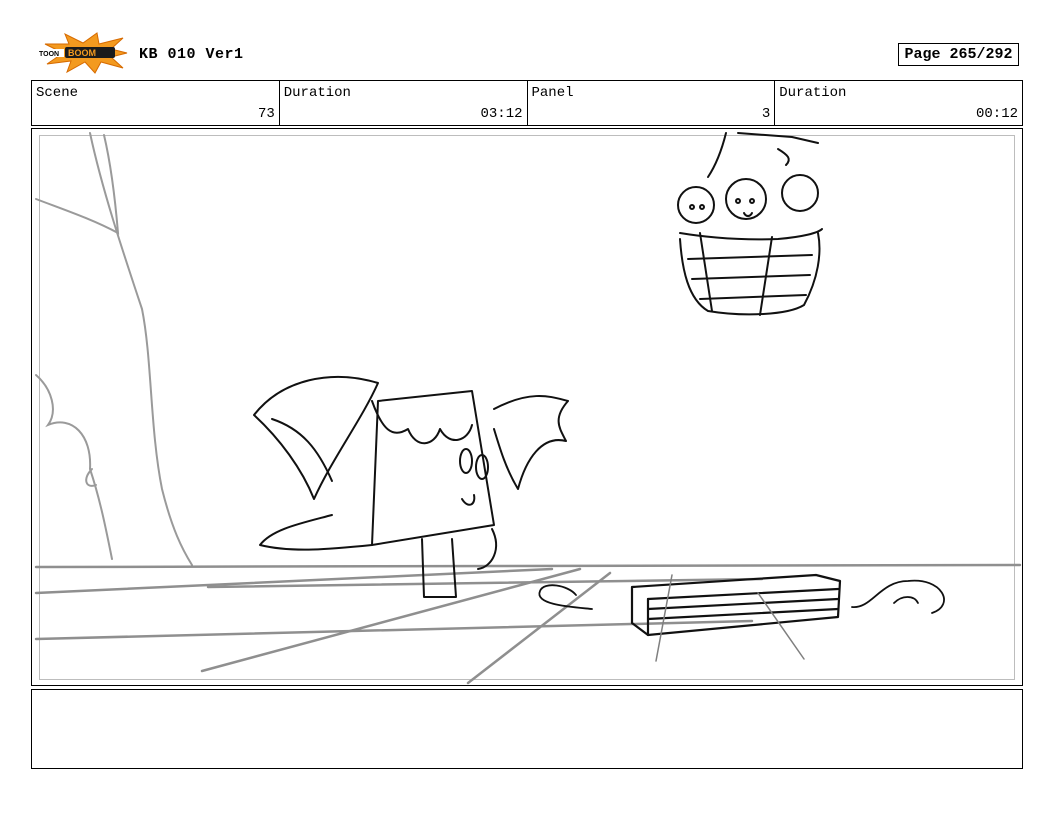 The height and width of the screenshot is (816, 1054). What do you see at coordinates (552, 93) in the screenshot?
I see `panel-label: Panel` at bounding box center [552, 93].